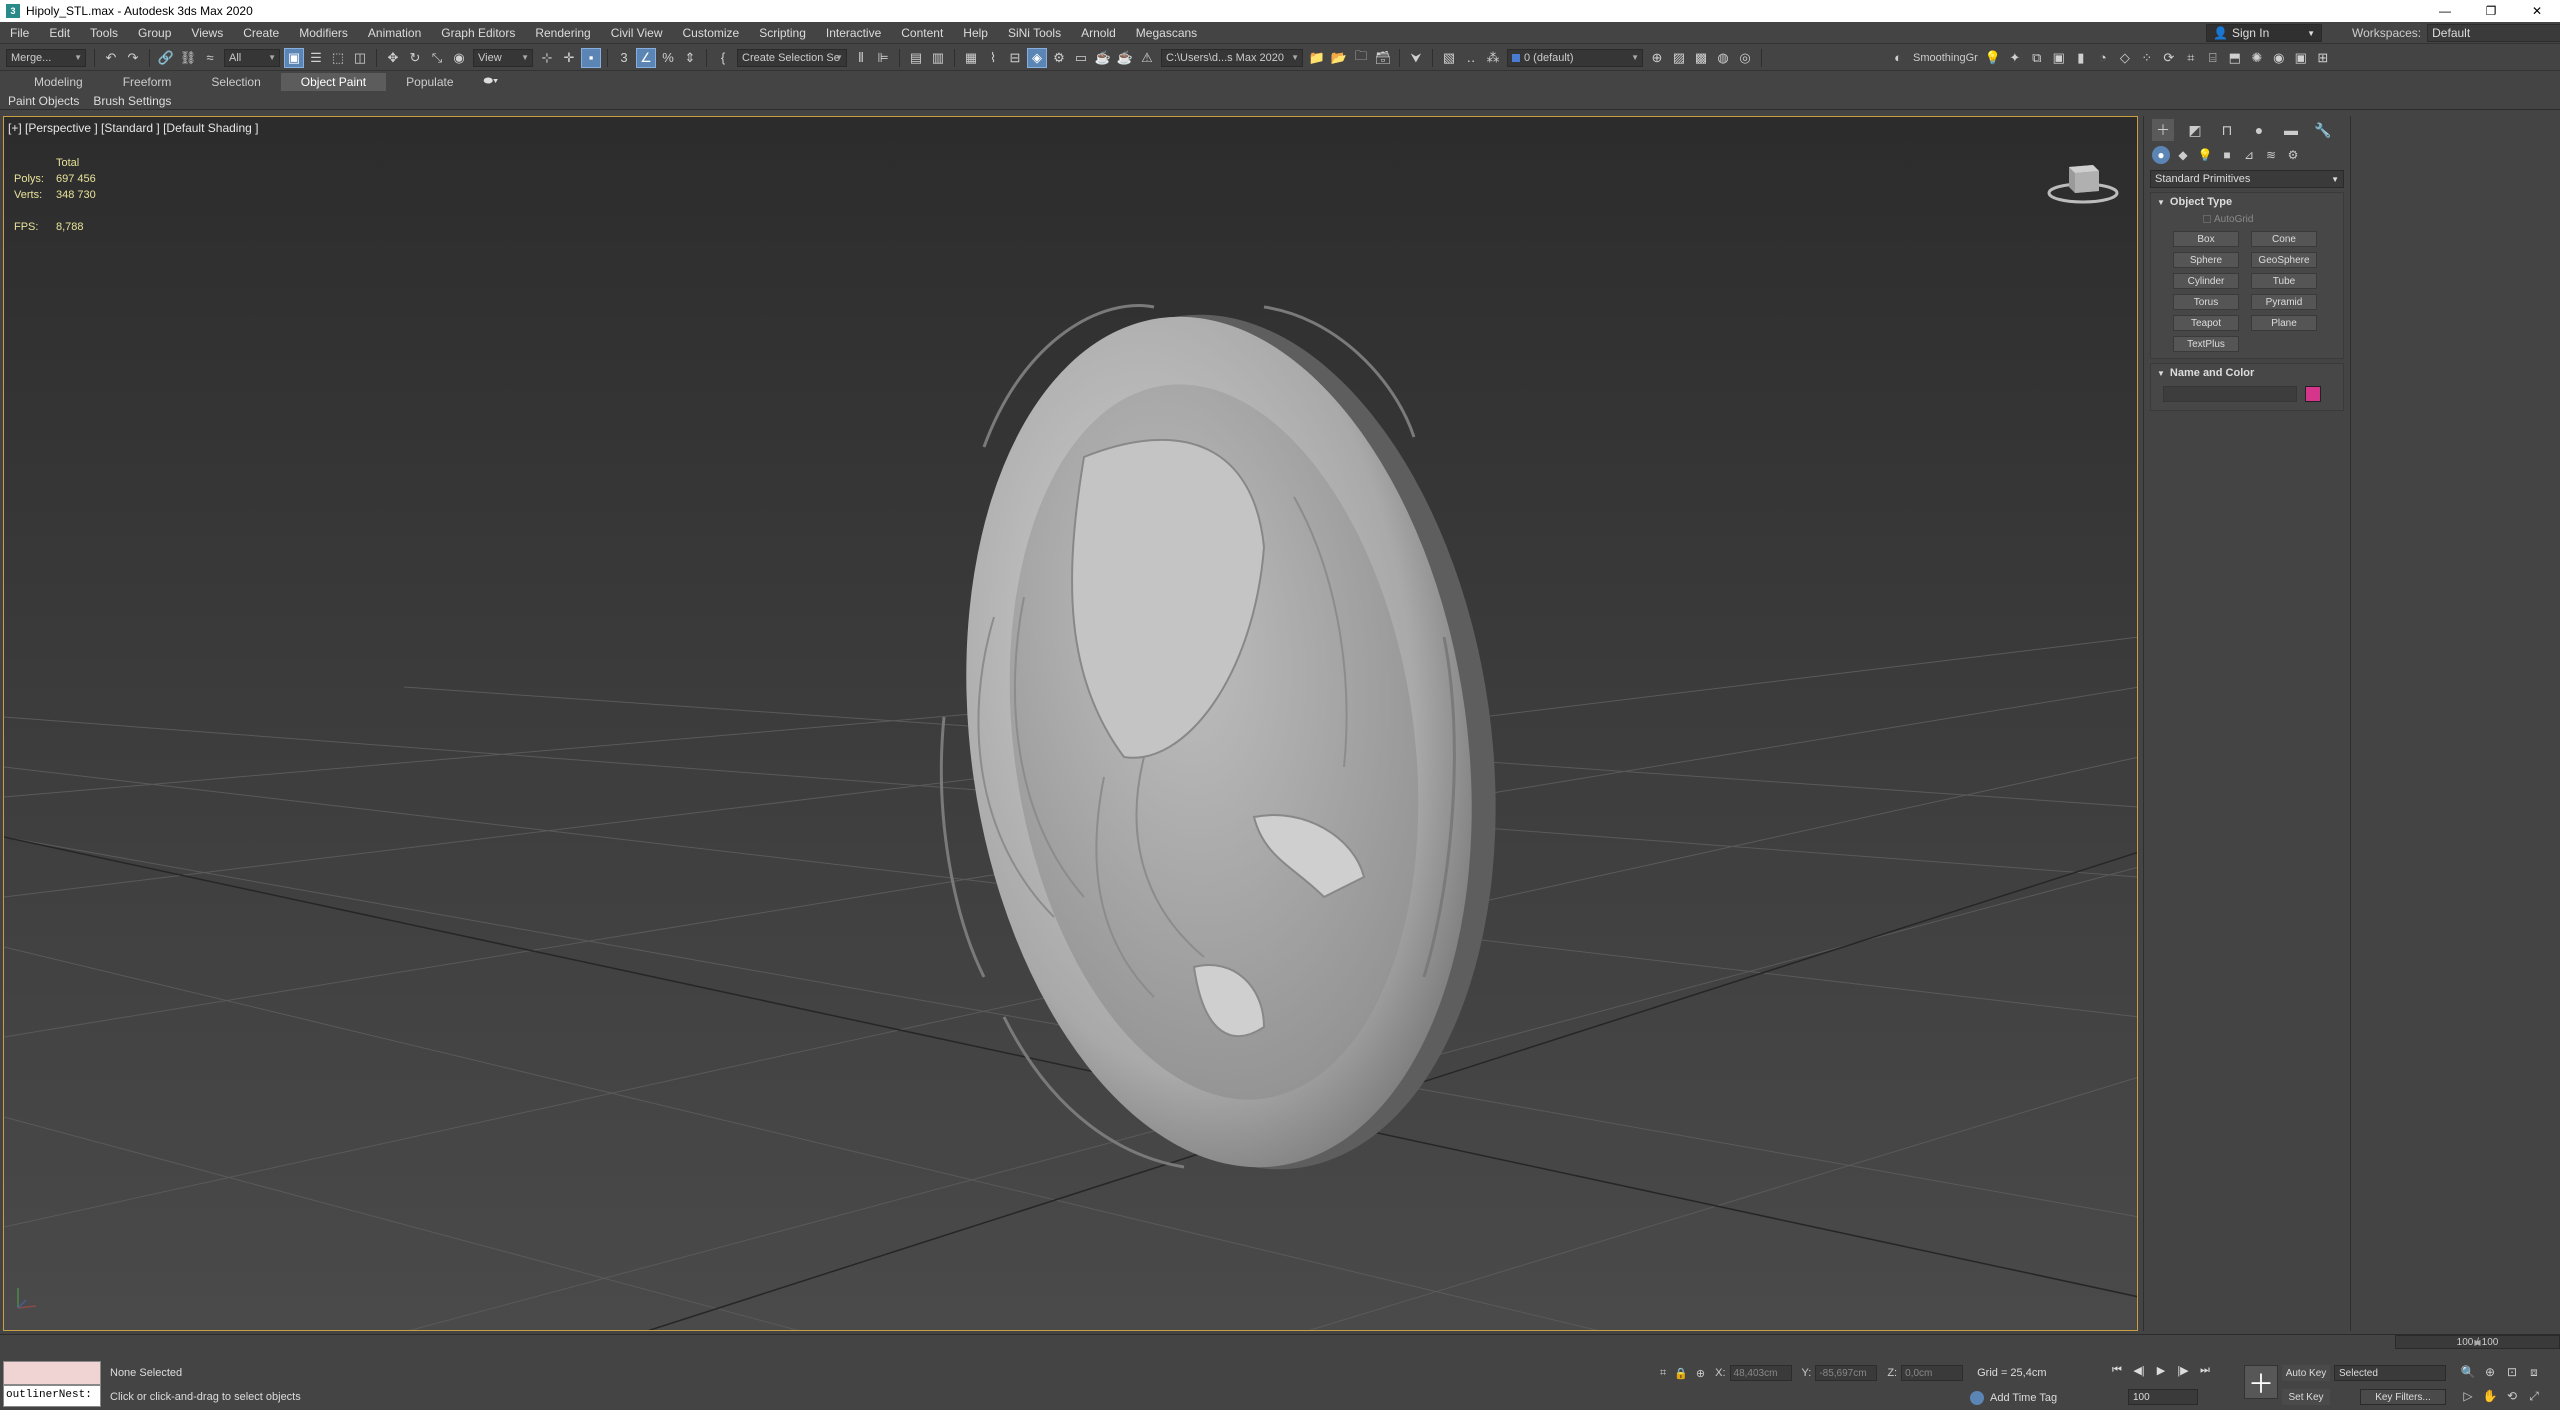  What do you see at coordinates (394, 33) in the screenshot?
I see `menu-animation: Animation` at bounding box center [394, 33].